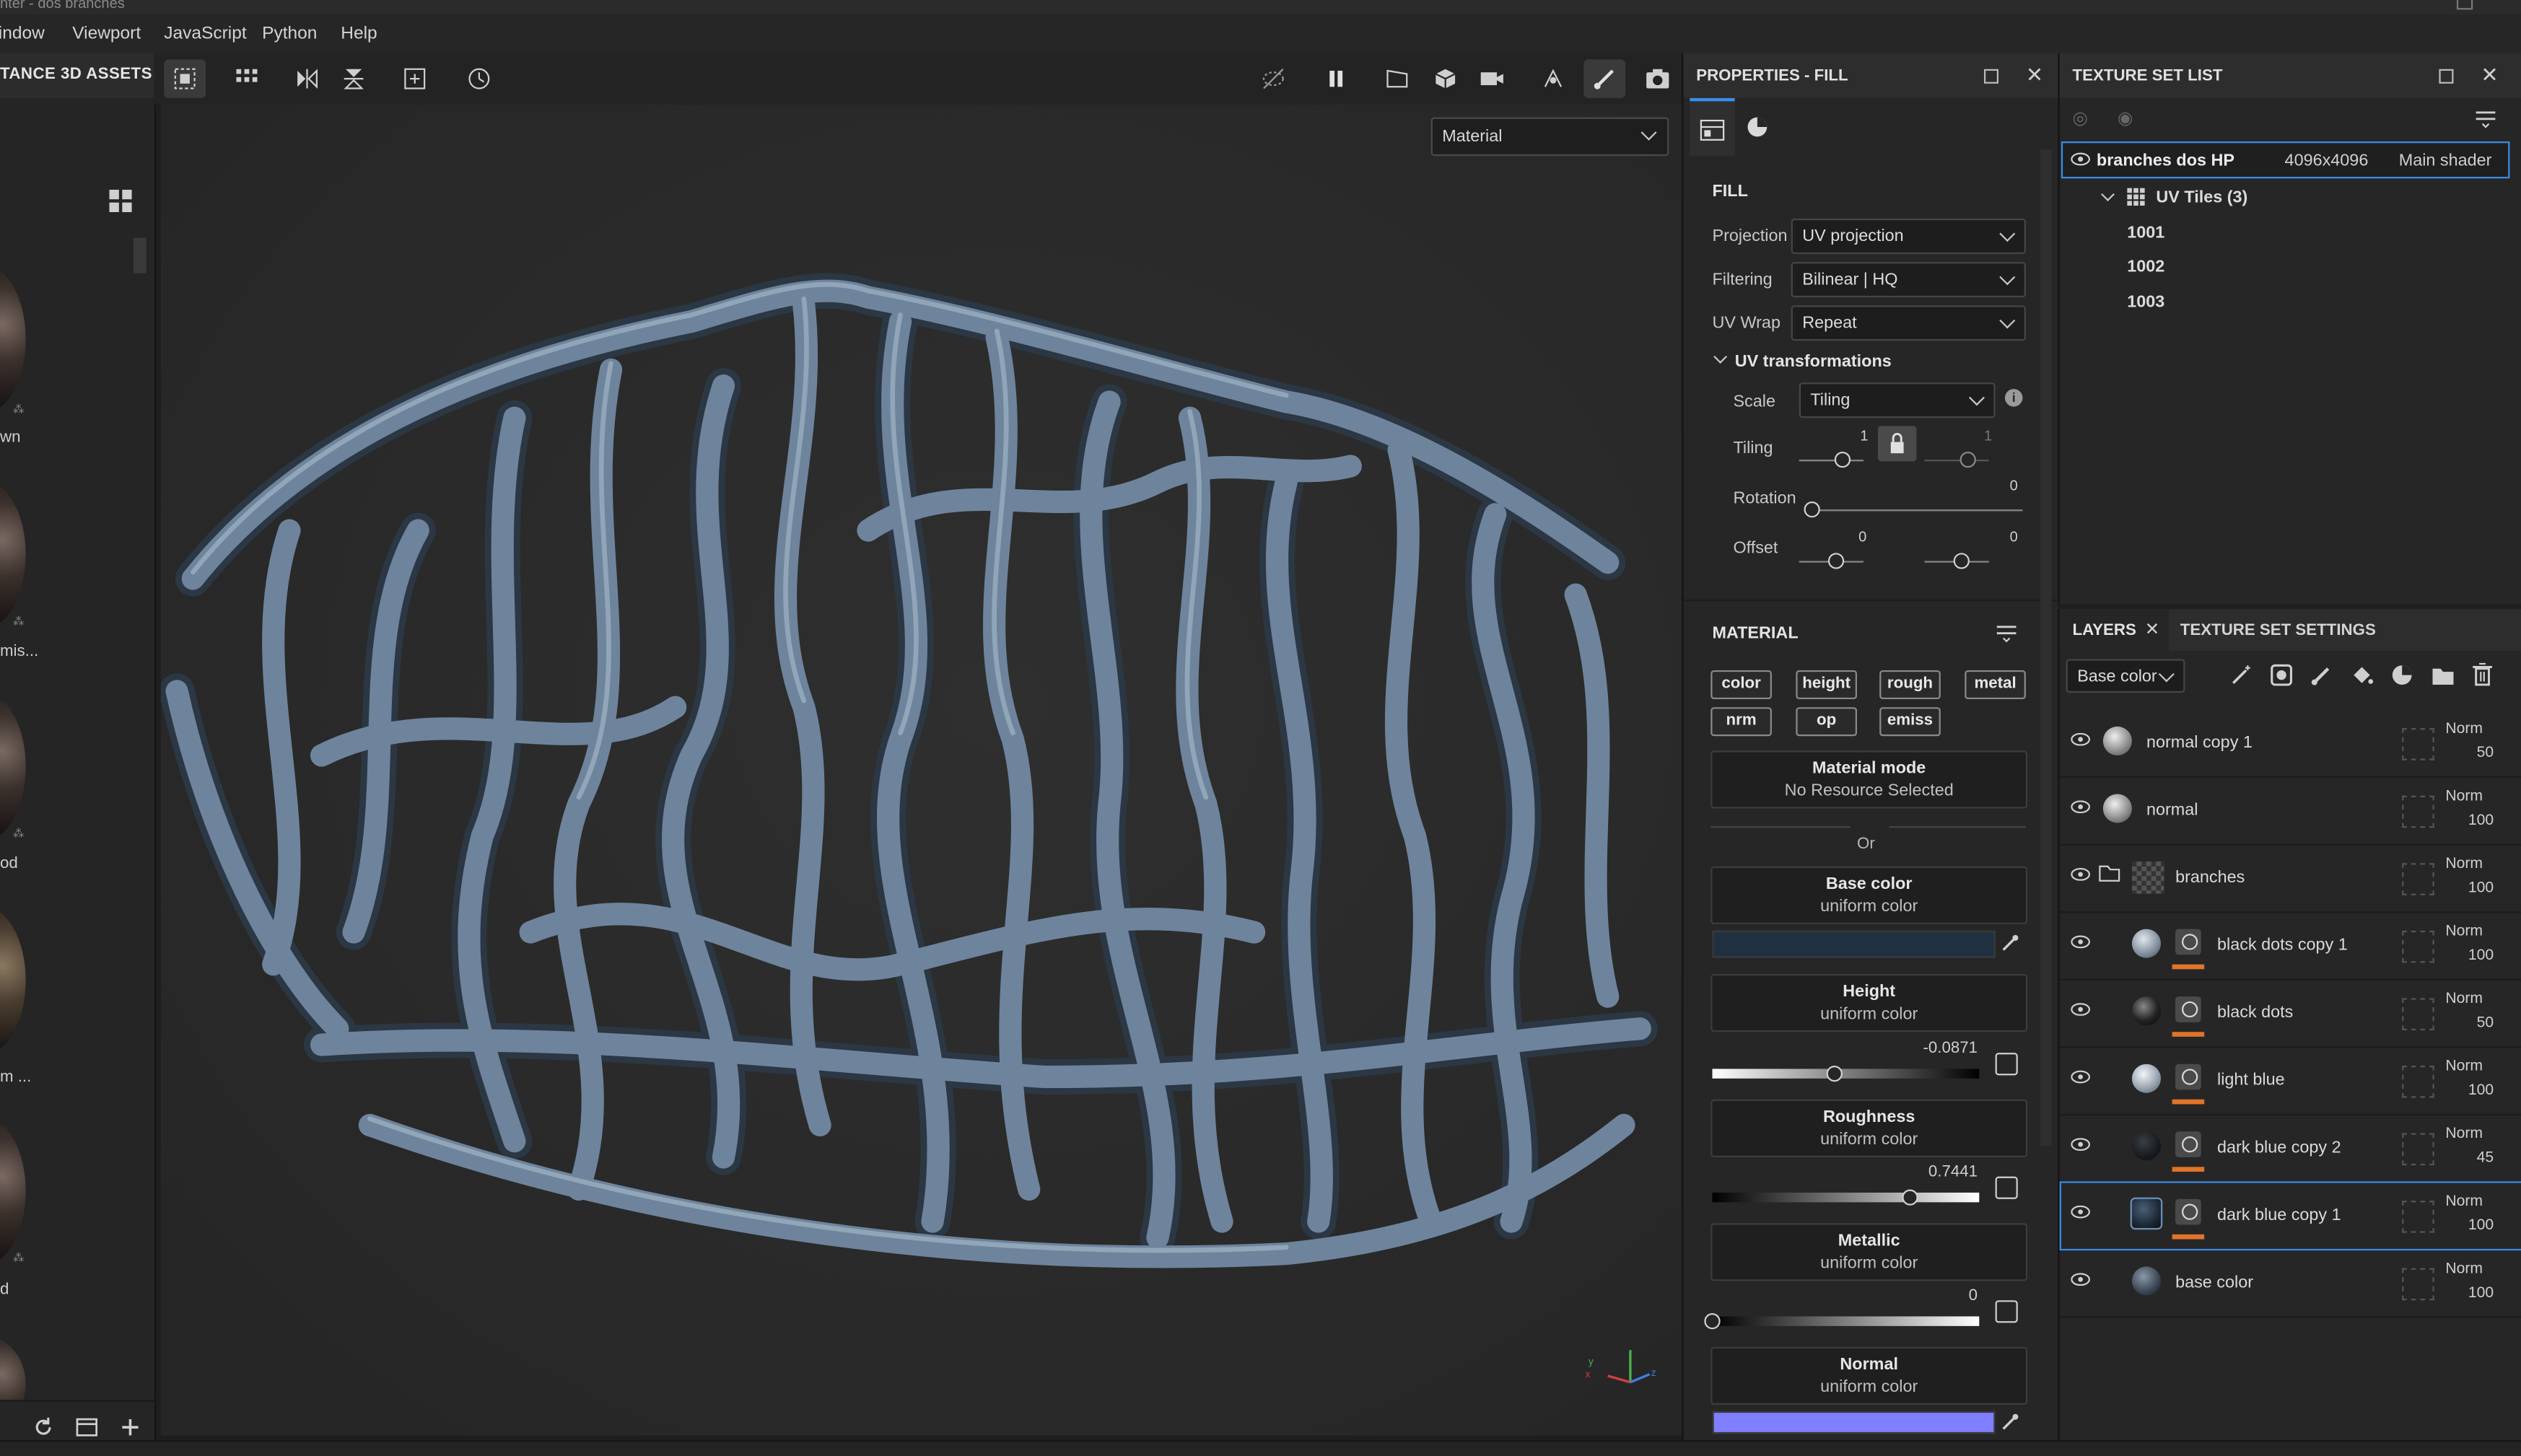  What do you see at coordinates (2290, 811) in the screenshot?
I see `layer-row: normal Norm 100` at bounding box center [2290, 811].